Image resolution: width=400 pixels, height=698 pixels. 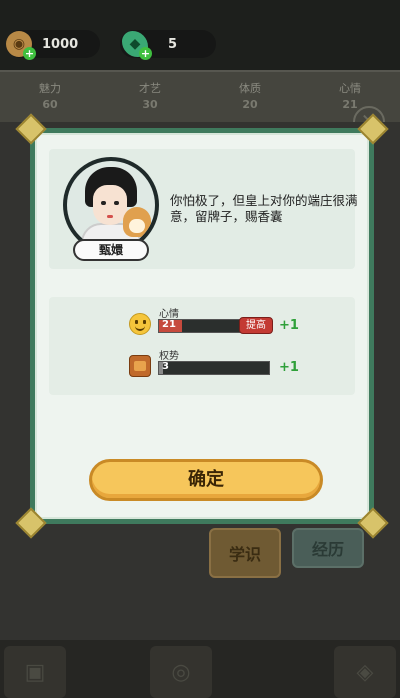 I want to click on character-name: 甄嬛, so click(x=111, y=250).